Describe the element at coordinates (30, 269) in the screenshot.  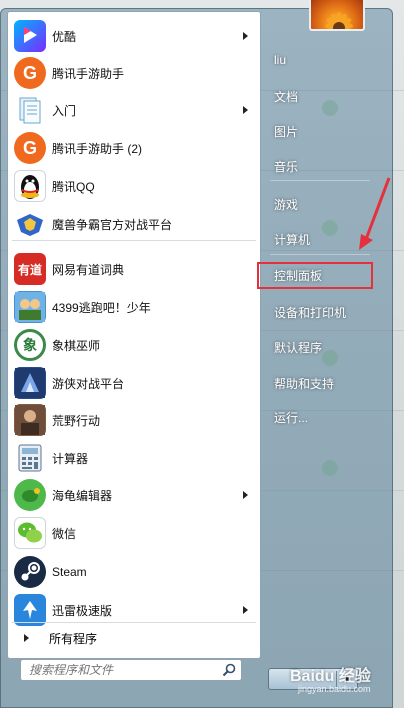
I see `youdao-dictionary-icon: 有道` at that location.